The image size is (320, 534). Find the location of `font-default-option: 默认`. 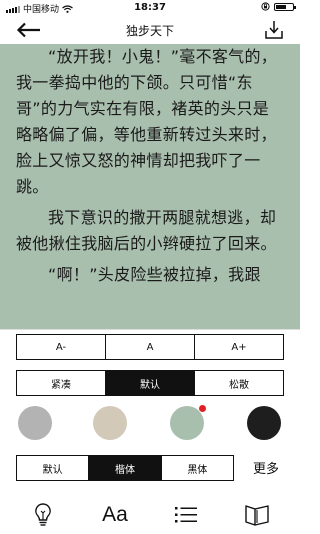

font-default-option: 默认 is located at coordinates (52, 468).